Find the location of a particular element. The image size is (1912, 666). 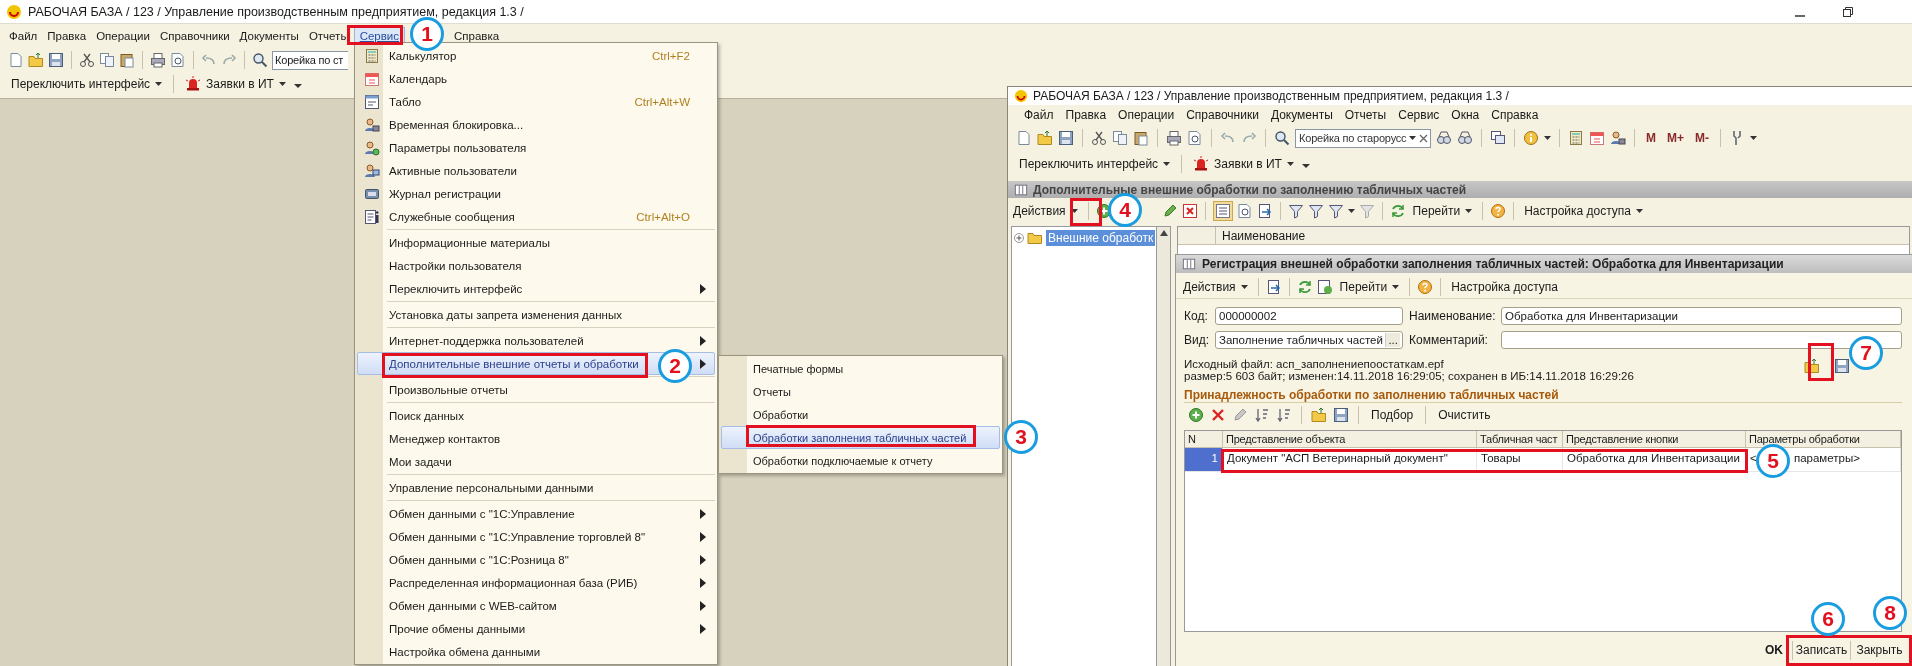

menu-item: Прочие обмены данными is located at coordinates (536, 628).